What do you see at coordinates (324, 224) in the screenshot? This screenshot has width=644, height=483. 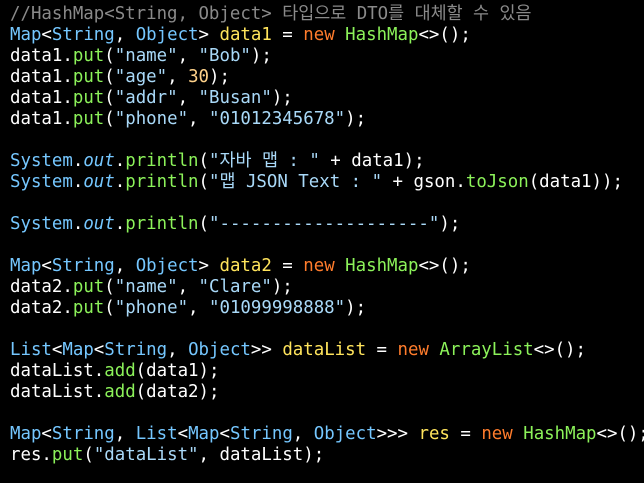 I see `string-token: "--------------------"` at bounding box center [324, 224].